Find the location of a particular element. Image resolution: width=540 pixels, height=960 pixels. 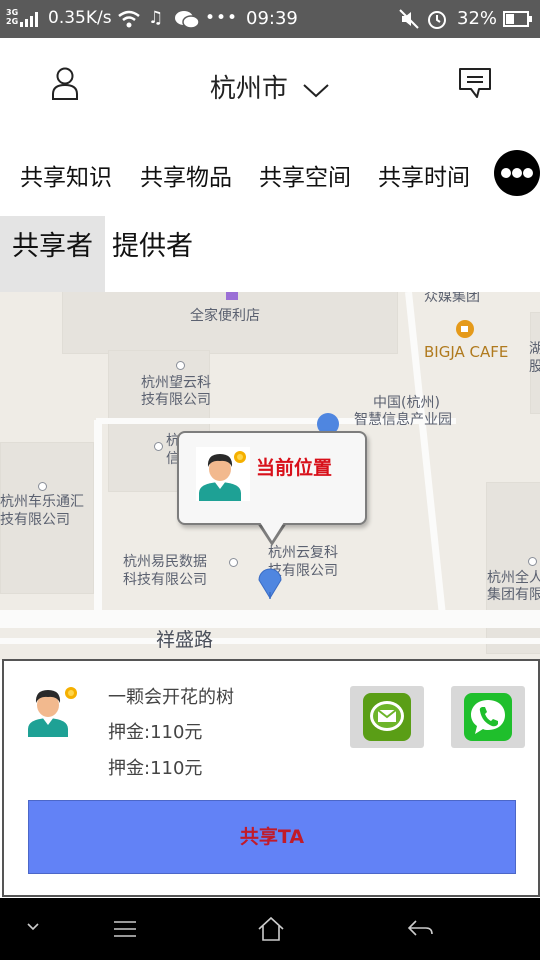

poi-yimin-line2: 科技有限公司 is located at coordinates (165, 580).